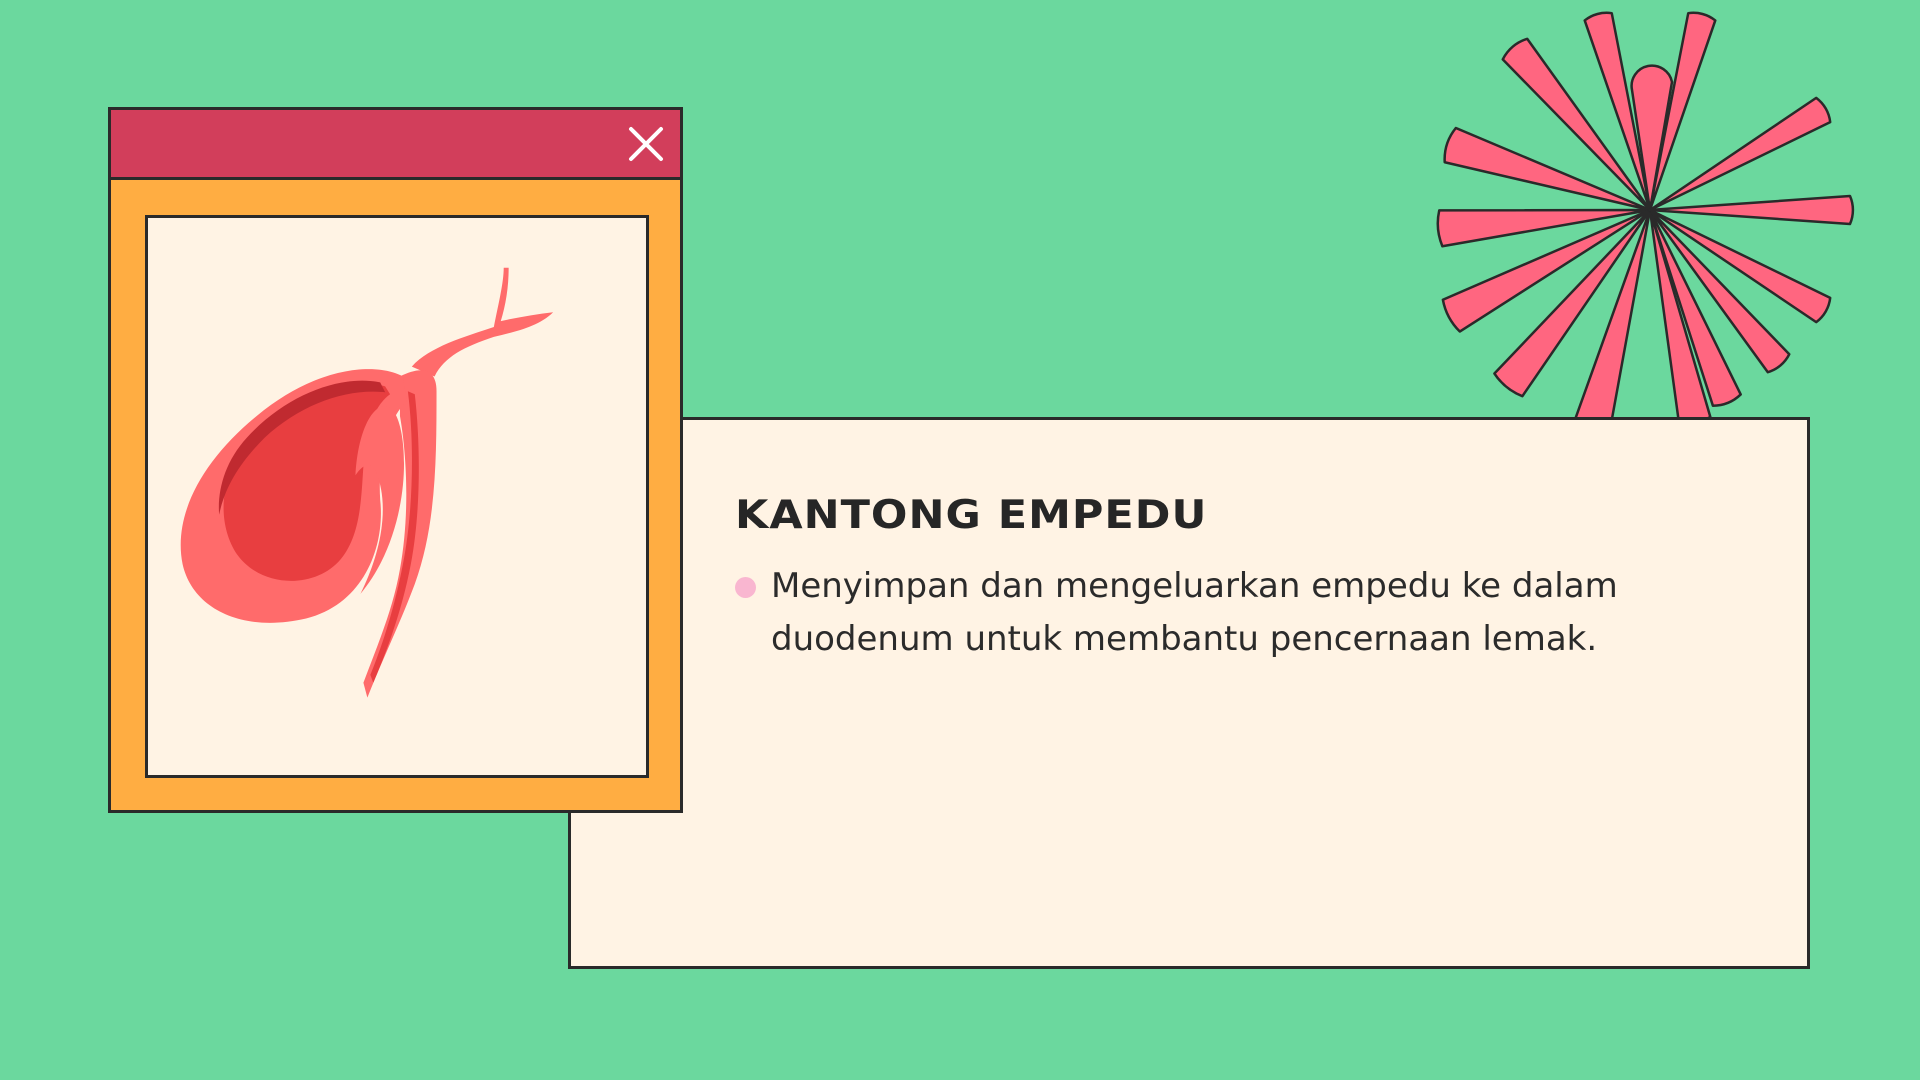 The image size is (1920, 1080). I want to click on slide-title: KANTONG EMPEDU, so click(971, 515).